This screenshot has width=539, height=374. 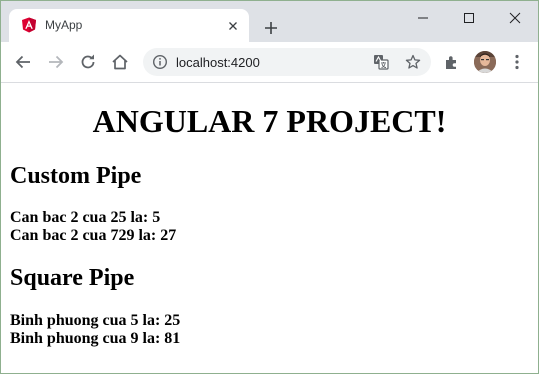 What do you see at coordinates (287, 62) in the screenshot?
I see `address-bar: localhost:4200` at bounding box center [287, 62].